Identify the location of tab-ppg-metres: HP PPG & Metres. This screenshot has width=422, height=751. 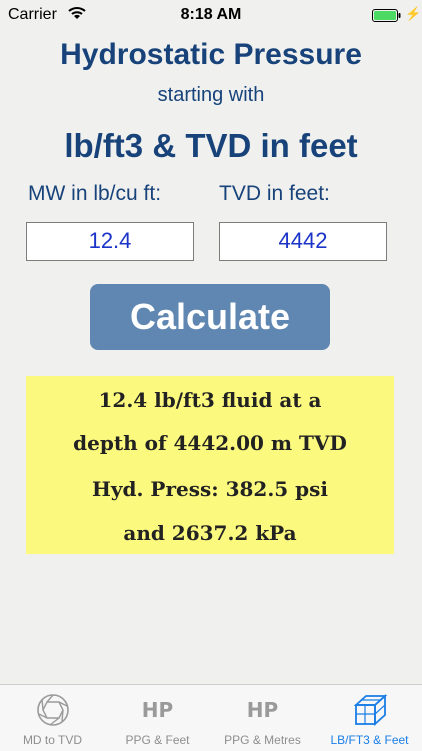
(262, 718).